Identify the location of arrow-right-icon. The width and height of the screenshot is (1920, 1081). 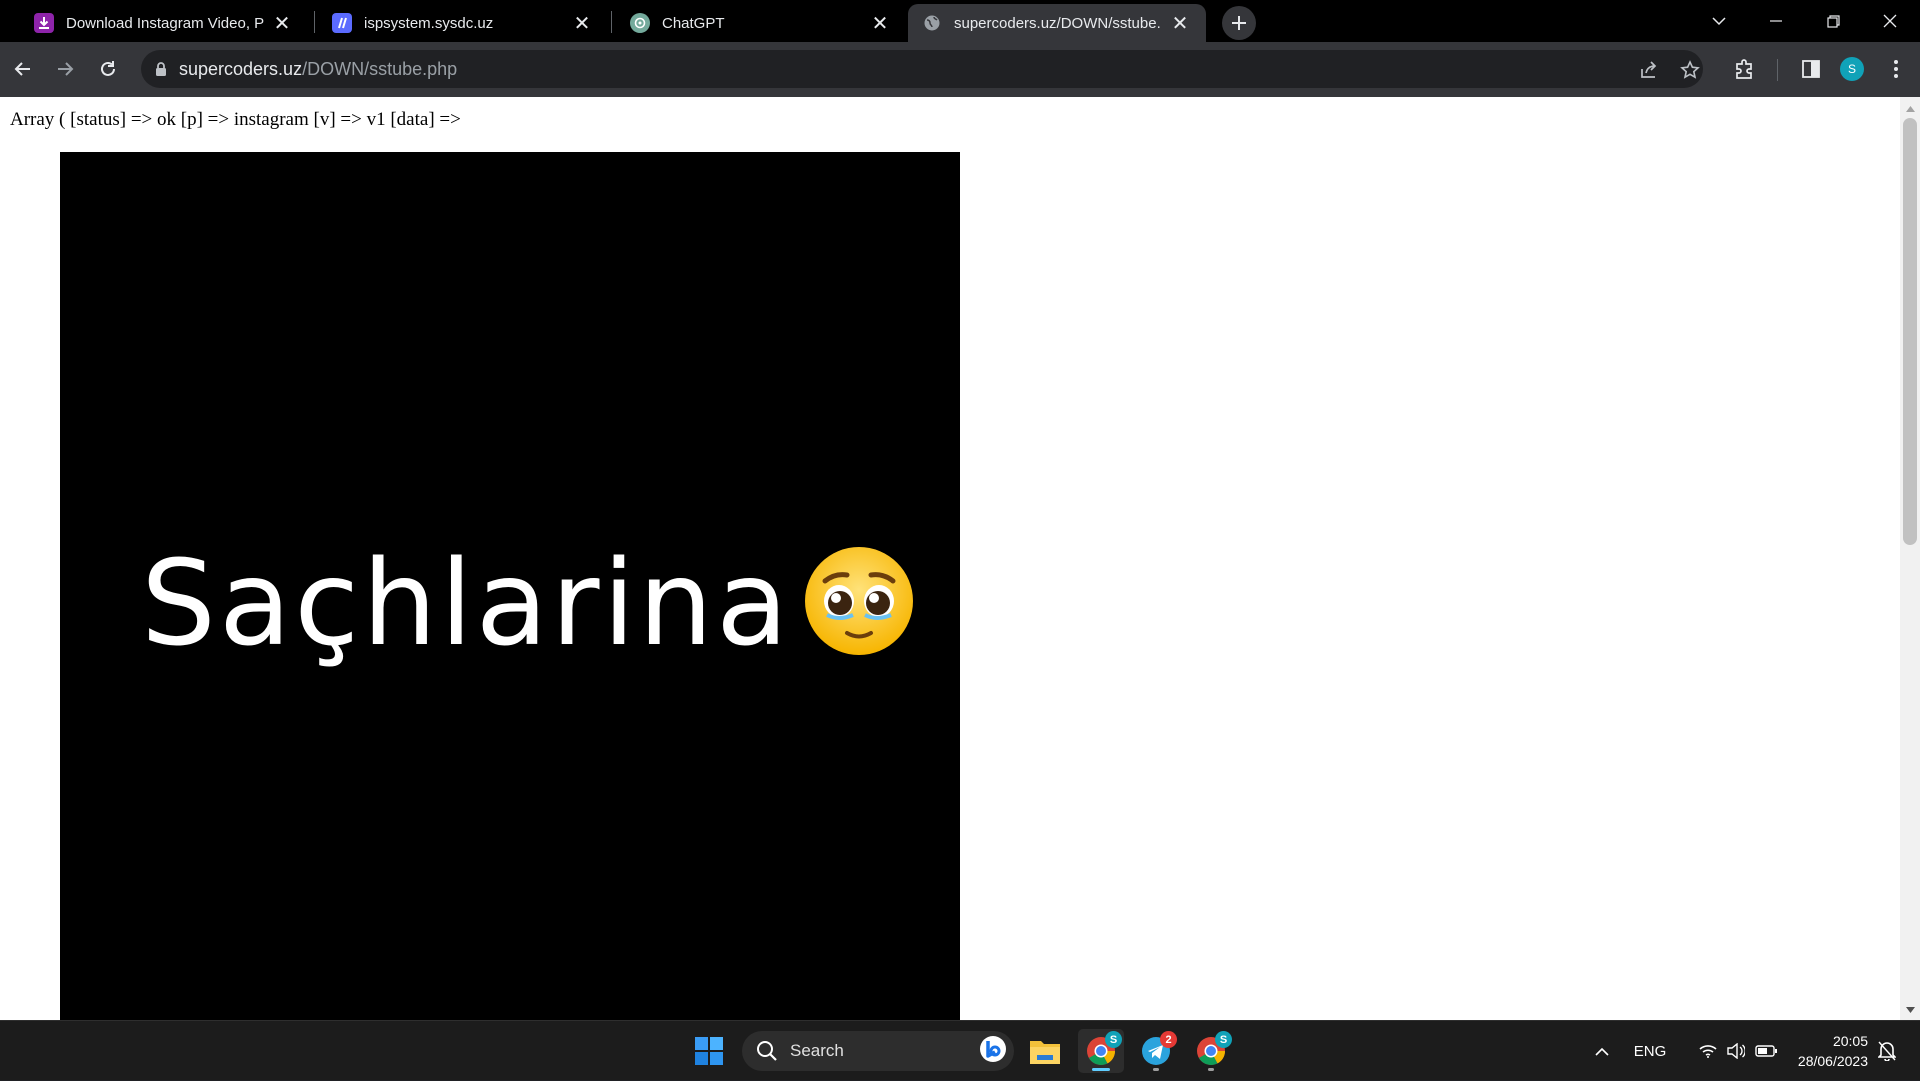
(66, 69).